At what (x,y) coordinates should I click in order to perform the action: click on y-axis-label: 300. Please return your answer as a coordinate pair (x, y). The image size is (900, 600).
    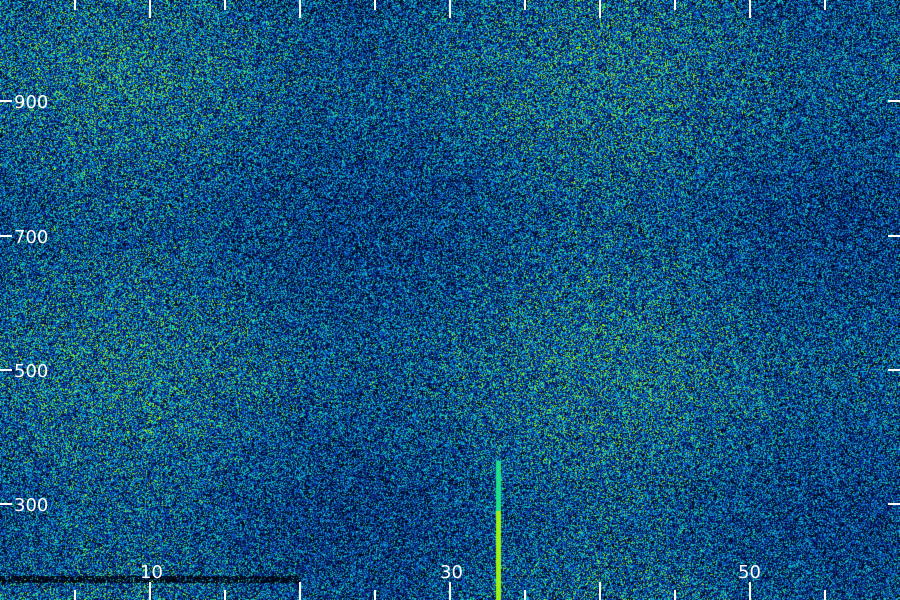
    Looking at the image, I should click on (31, 505).